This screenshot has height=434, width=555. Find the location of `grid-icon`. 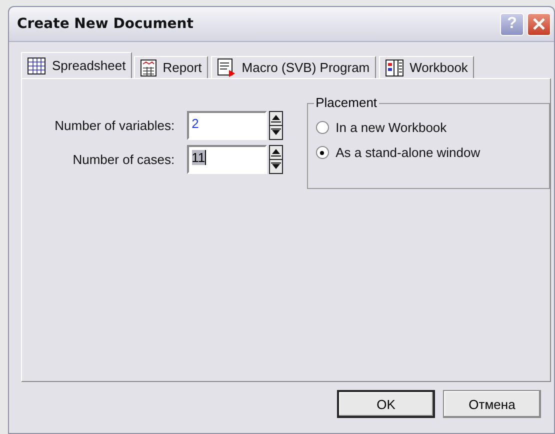

grid-icon is located at coordinates (36, 65).